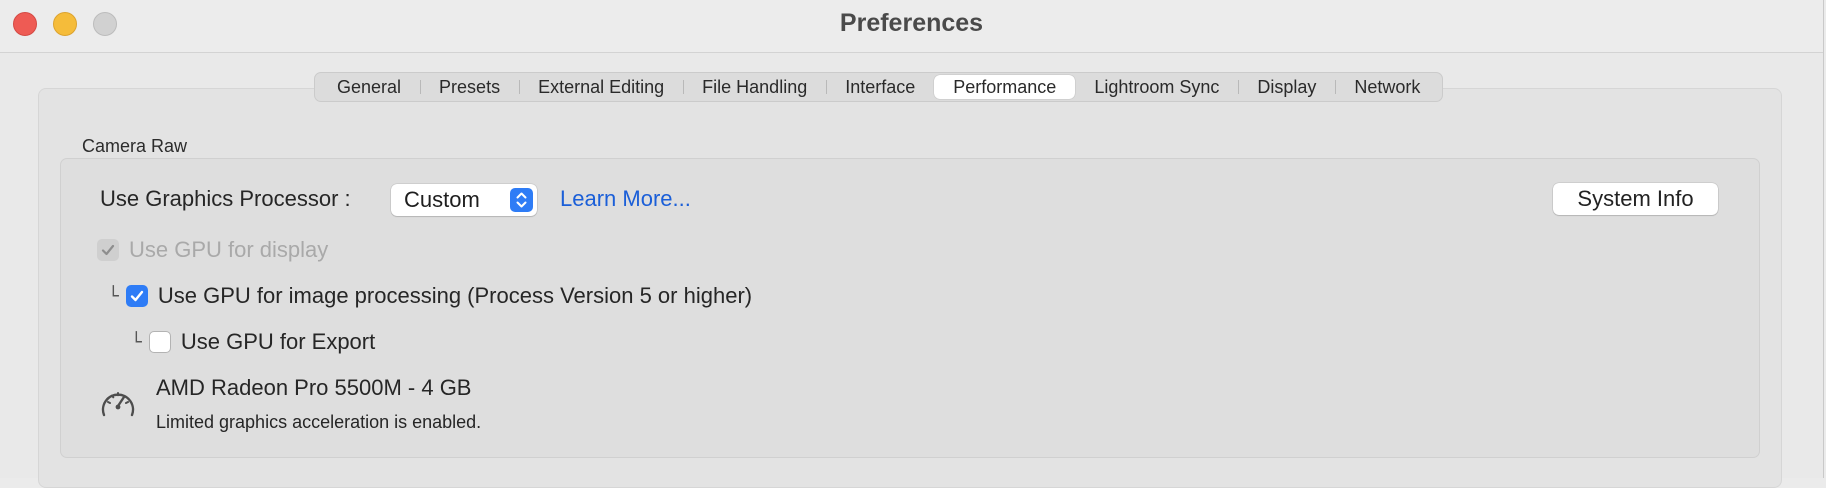  Describe the element at coordinates (754, 87) in the screenshot. I see `tab-file-handling: File Handling` at that location.